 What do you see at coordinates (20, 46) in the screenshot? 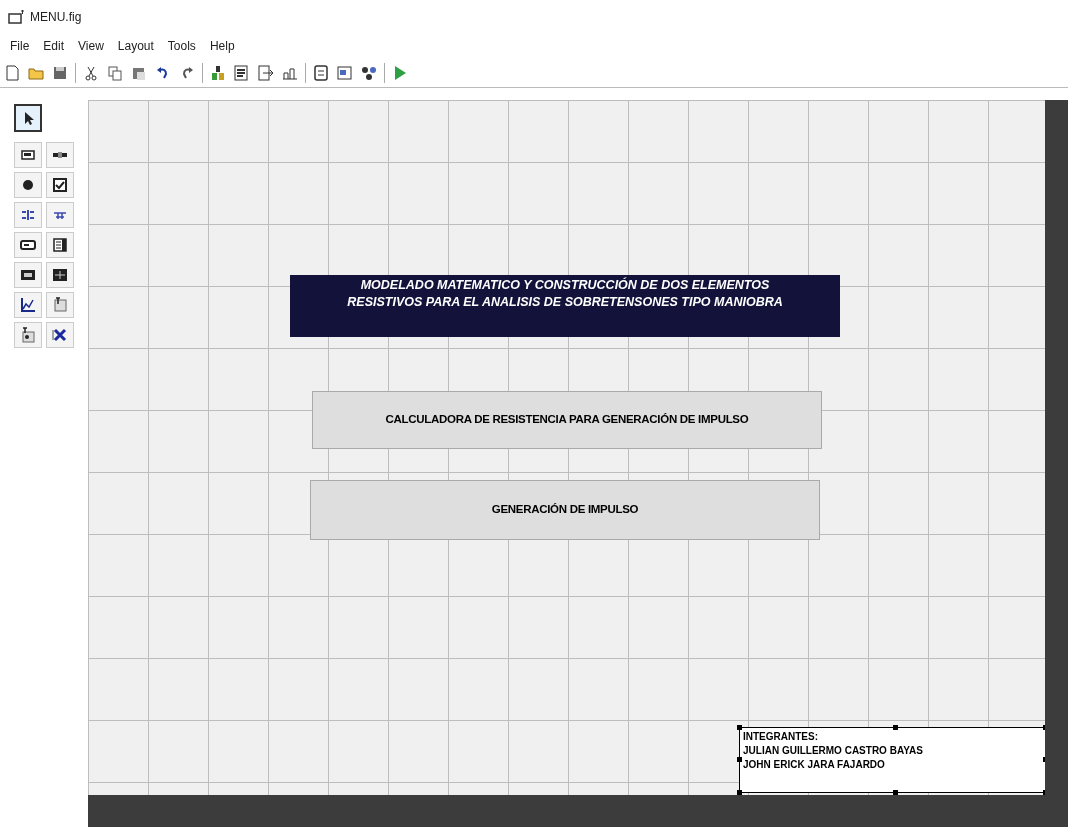
I see `menu-item: File` at bounding box center [20, 46].